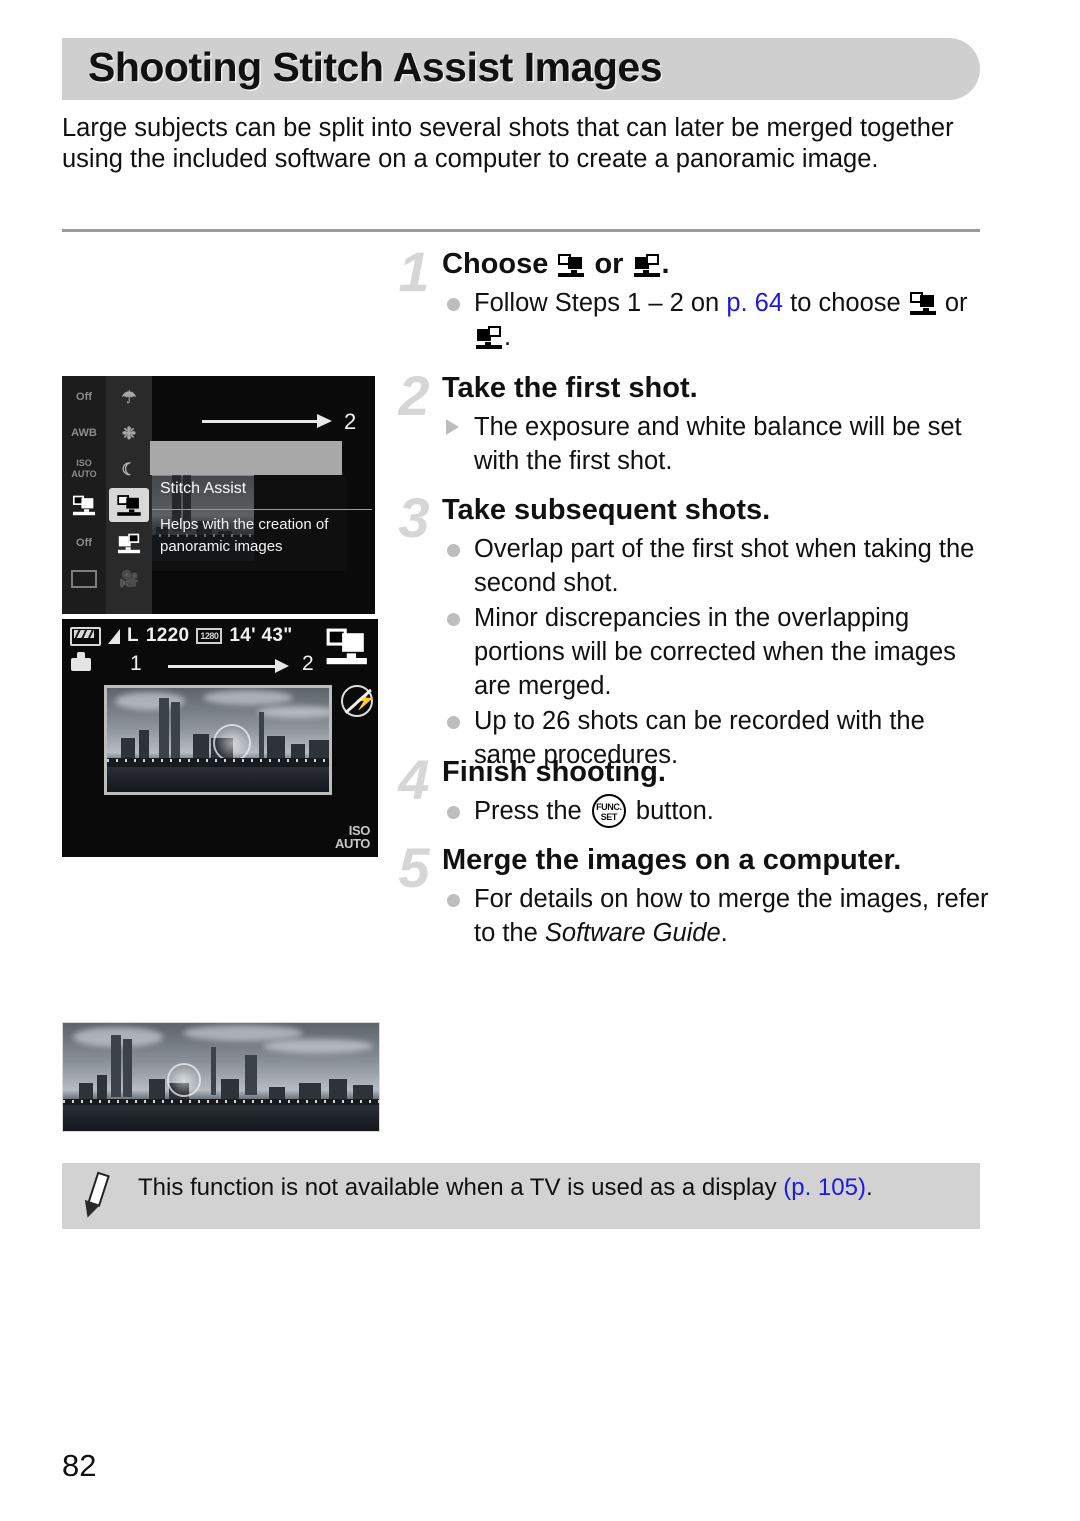 The height and width of the screenshot is (1521, 1080). What do you see at coordinates (308, 663) in the screenshot?
I see `lcd-sequence-to: 2` at bounding box center [308, 663].